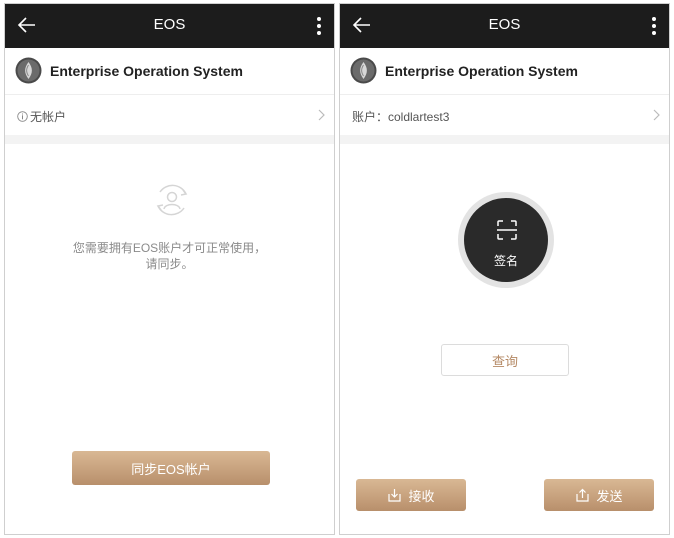  What do you see at coordinates (48, 117) in the screenshot?
I see `account-status-text: 无帐户` at bounding box center [48, 117].